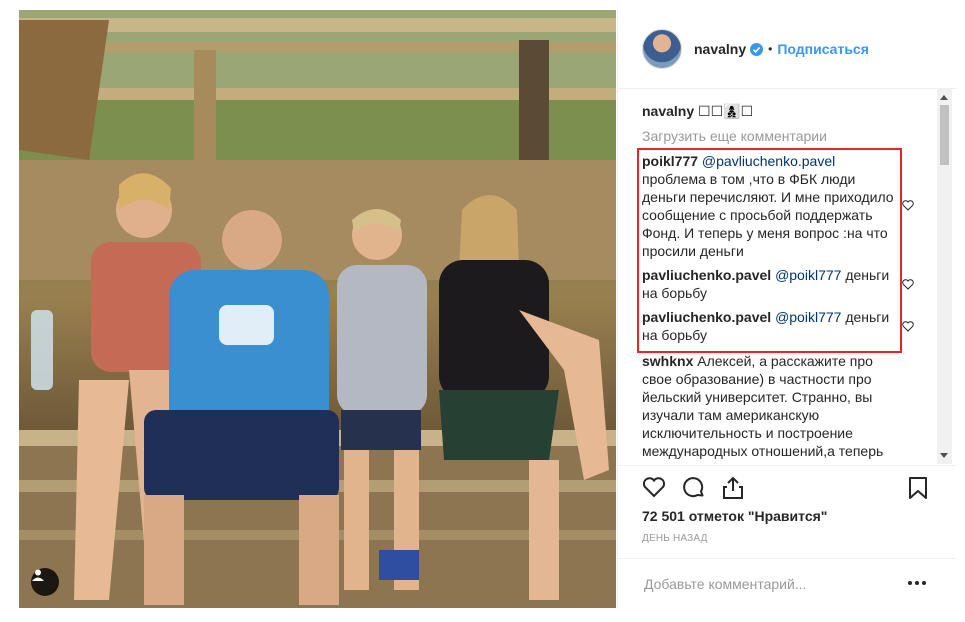  Describe the element at coordinates (667, 361) in the screenshot. I see `comment-username: swhknx` at that location.